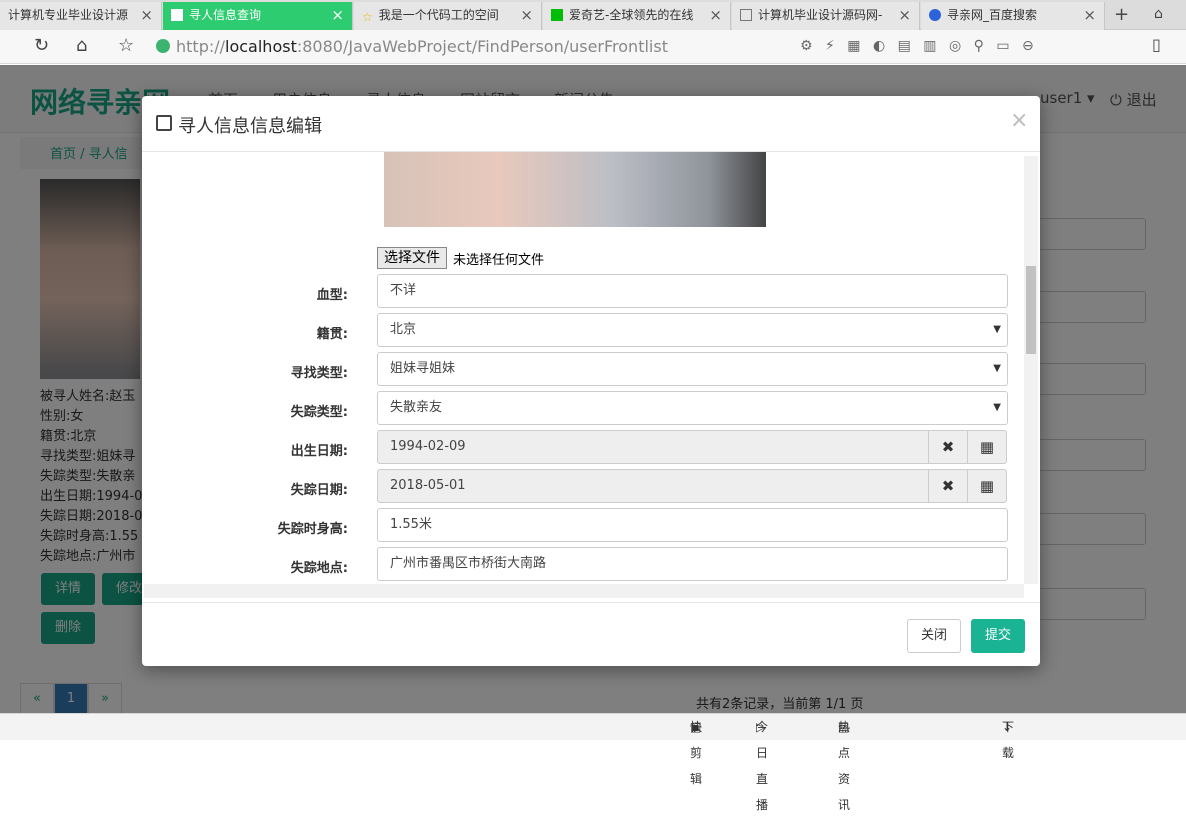 This screenshot has width=1186, height=818. What do you see at coordinates (438, 15) in the screenshot?
I see `tab-label: 我是一个代码工的空间` at bounding box center [438, 15].